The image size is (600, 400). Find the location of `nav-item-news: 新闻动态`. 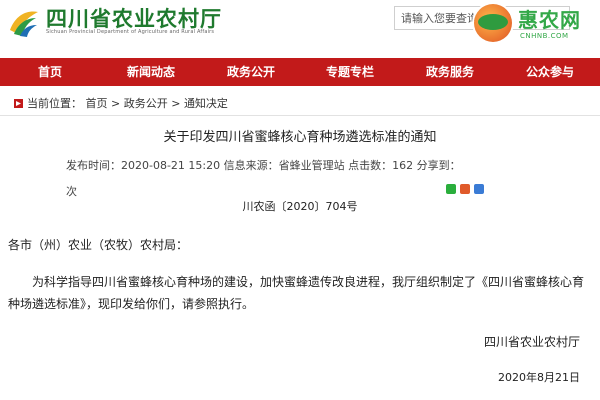

nav-item-news: 新闻动态 is located at coordinates (151, 72).